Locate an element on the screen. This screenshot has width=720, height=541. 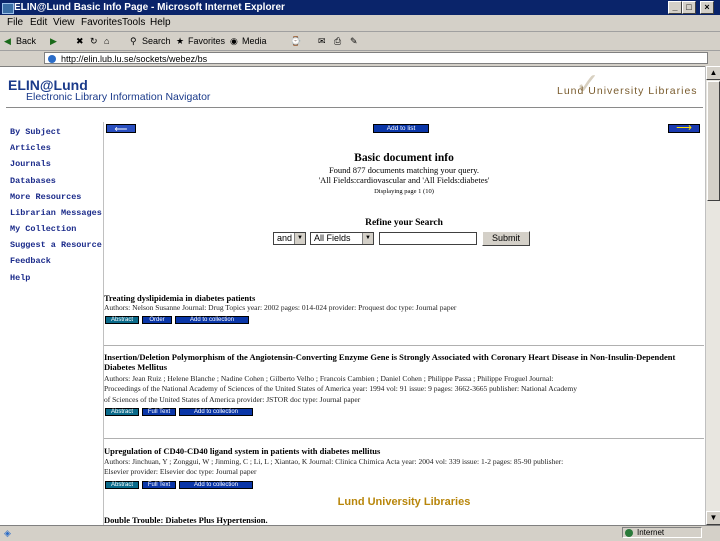
sidebar-item-more-resources: More Resources is located at coordinates (45, 197).